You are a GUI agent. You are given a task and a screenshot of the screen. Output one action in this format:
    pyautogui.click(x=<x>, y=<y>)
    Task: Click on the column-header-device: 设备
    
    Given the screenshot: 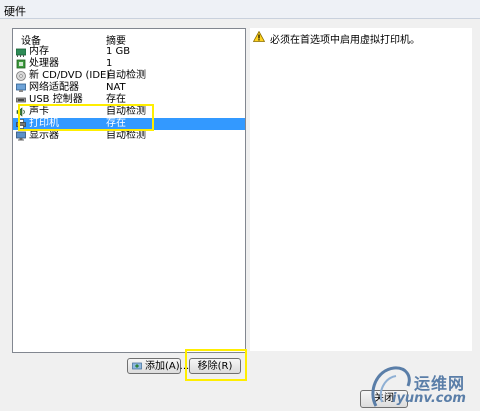 What is the action you would take?
    pyautogui.click(x=31, y=39)
    